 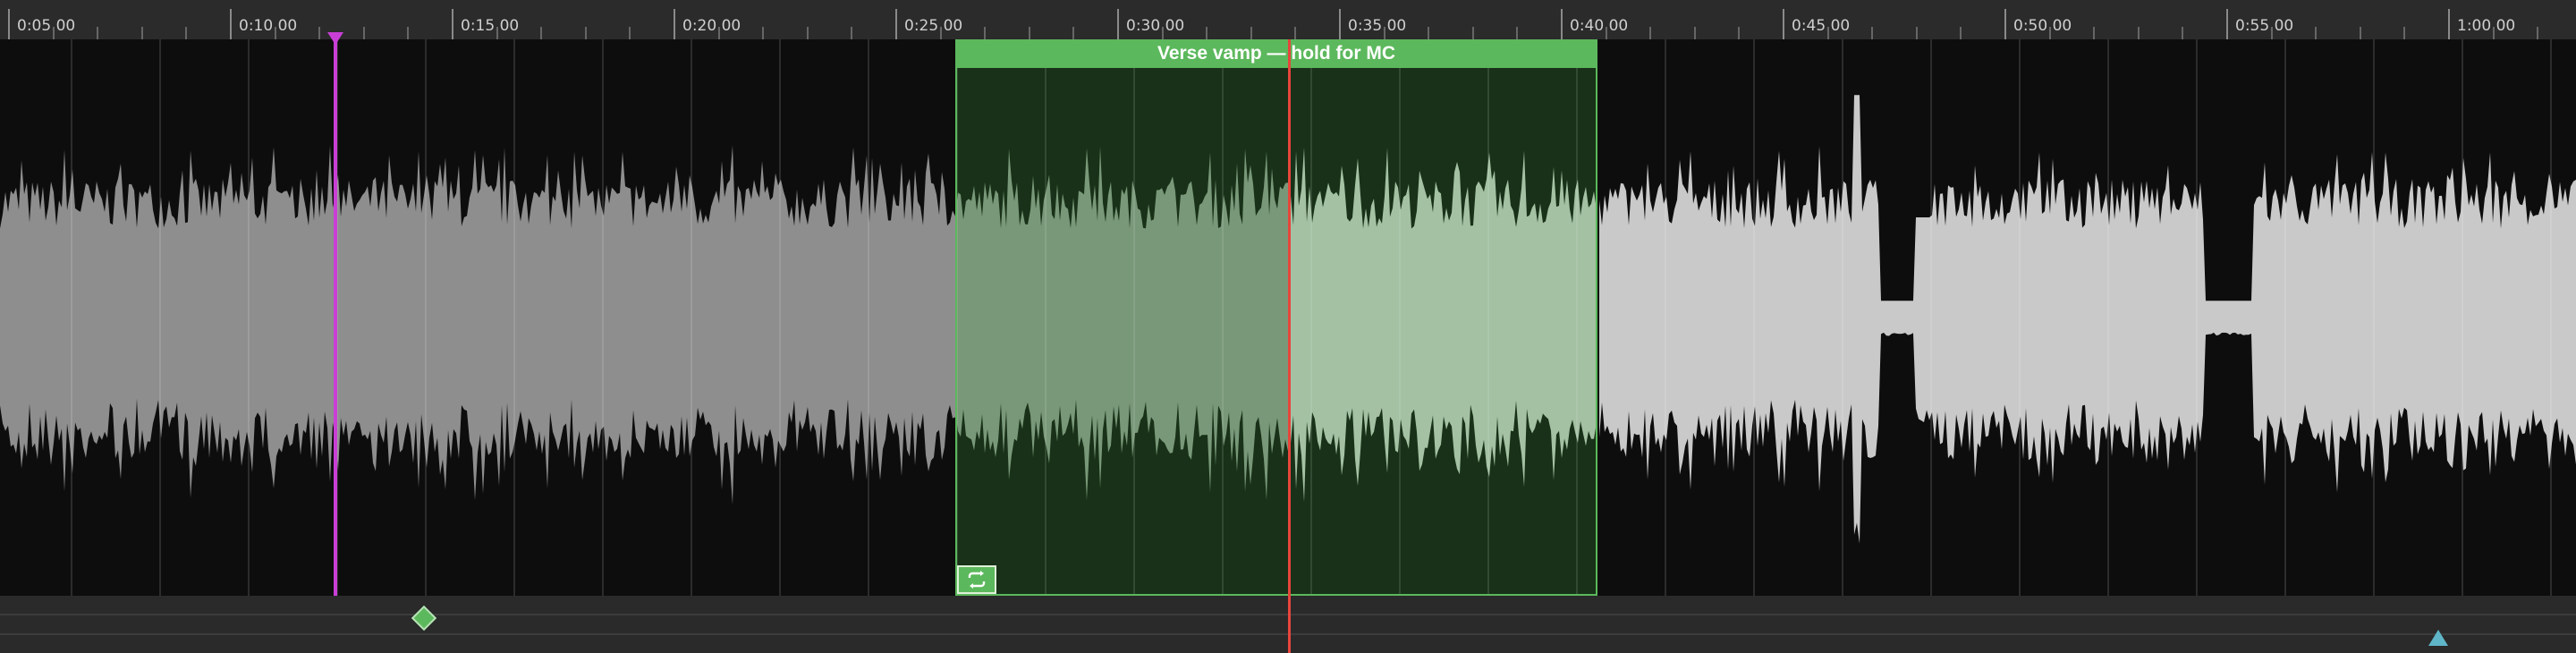 I want to click on ruler-tick: 0:20.00, so click(x=707, y=24).